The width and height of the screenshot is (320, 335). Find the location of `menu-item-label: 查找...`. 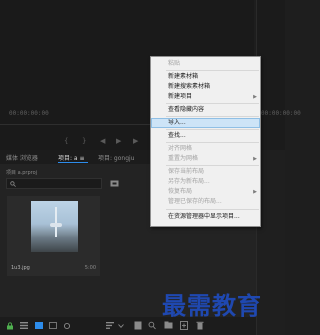

menu-item-label: 查找... is located at coordinates (177, 135).